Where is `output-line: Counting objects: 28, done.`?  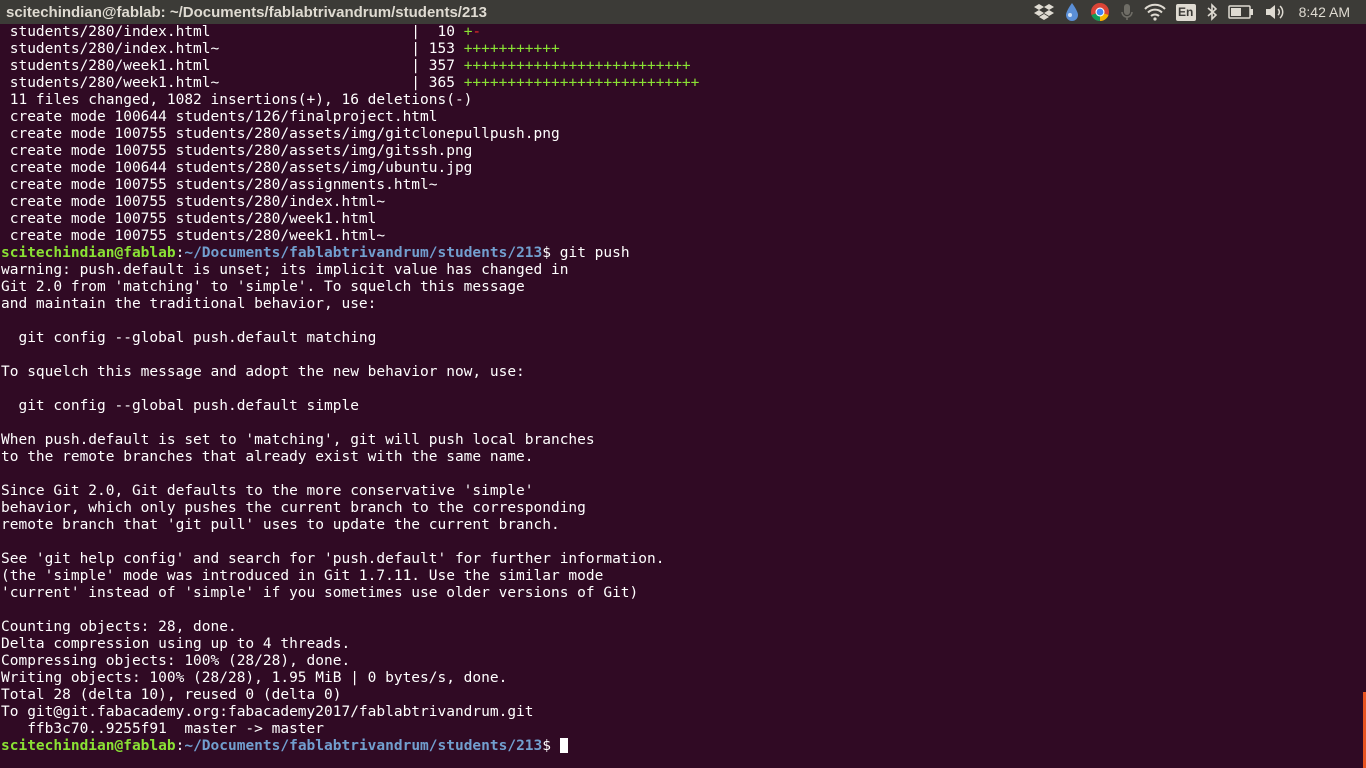 output-line: Counting objects: 28, done. is located at coordinates (119, 627).